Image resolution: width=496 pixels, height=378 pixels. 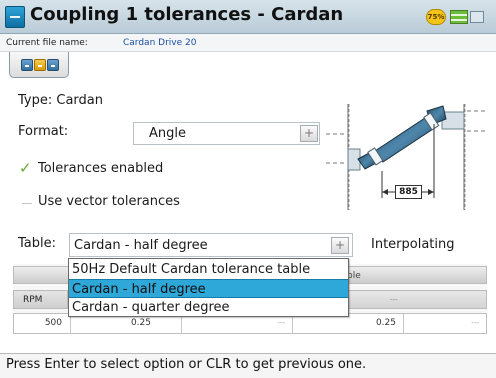 What do you see at coordinates (459, 17) in the screenshot?
I see `battery-icon` at bounding box center [459, 17].